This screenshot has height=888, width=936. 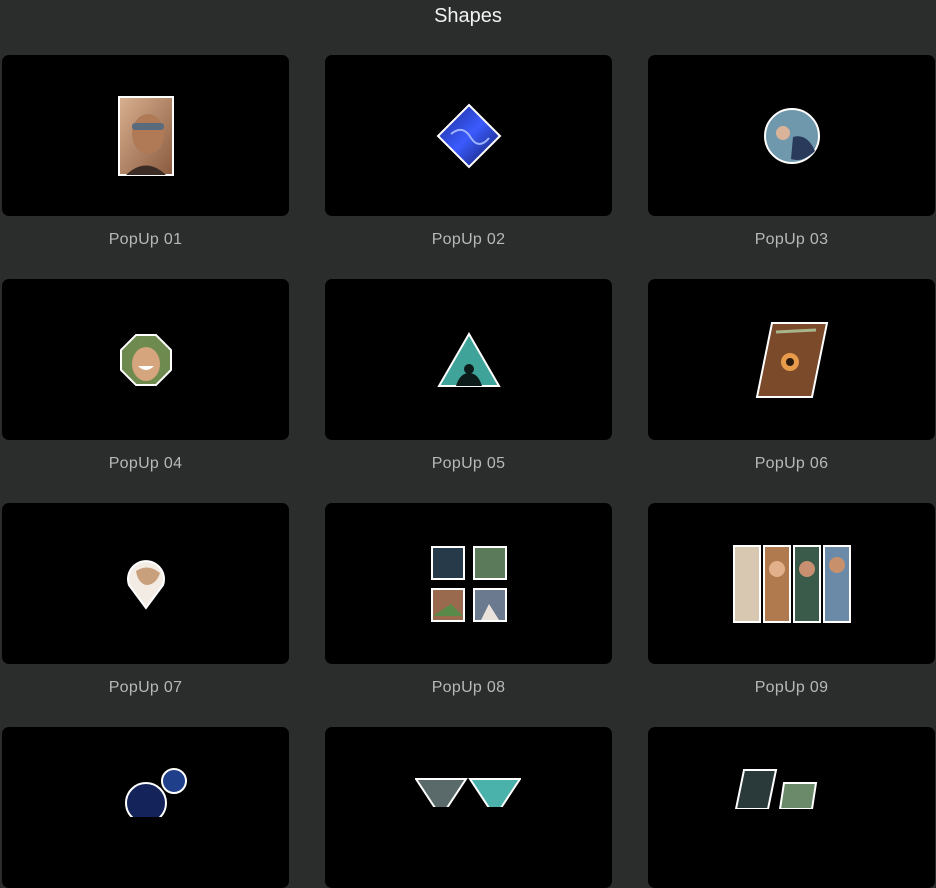 What do you see at coordinates (468, 16) in the screenshot?
I see `page-title: Shapes` at bounding box center [468, 16].